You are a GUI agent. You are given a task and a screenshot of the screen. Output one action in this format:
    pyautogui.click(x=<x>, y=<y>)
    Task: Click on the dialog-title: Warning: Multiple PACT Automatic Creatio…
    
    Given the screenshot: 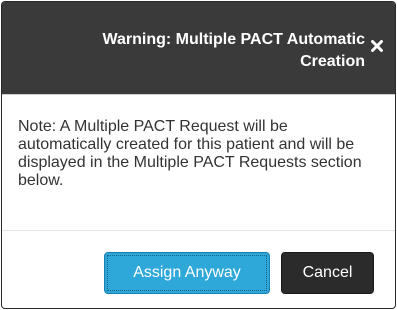 What is the action you would take?
    pyautogui.click(x=234, y=50)
    